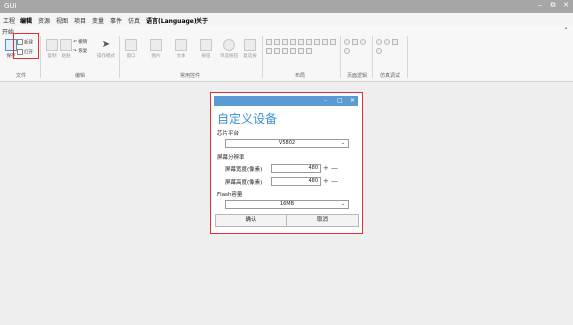  I want to click on cancel-button: 取消, so click(322, 220).